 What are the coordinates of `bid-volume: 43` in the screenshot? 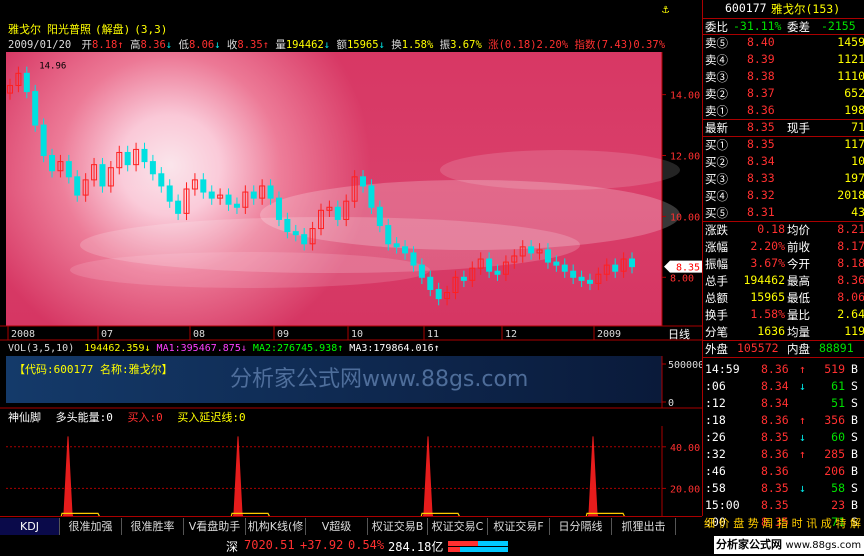 It's located at (857, 212).